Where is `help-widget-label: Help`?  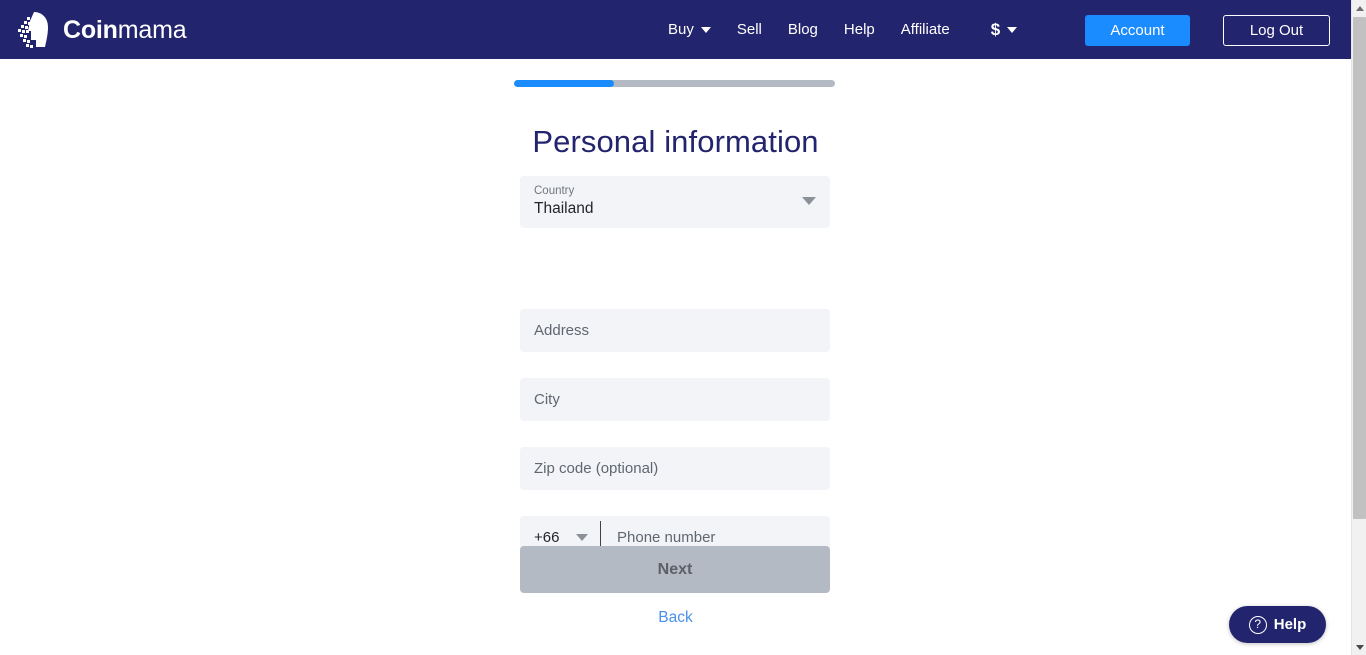
help-widget-label: Help is located at coordinates (1290, 624).